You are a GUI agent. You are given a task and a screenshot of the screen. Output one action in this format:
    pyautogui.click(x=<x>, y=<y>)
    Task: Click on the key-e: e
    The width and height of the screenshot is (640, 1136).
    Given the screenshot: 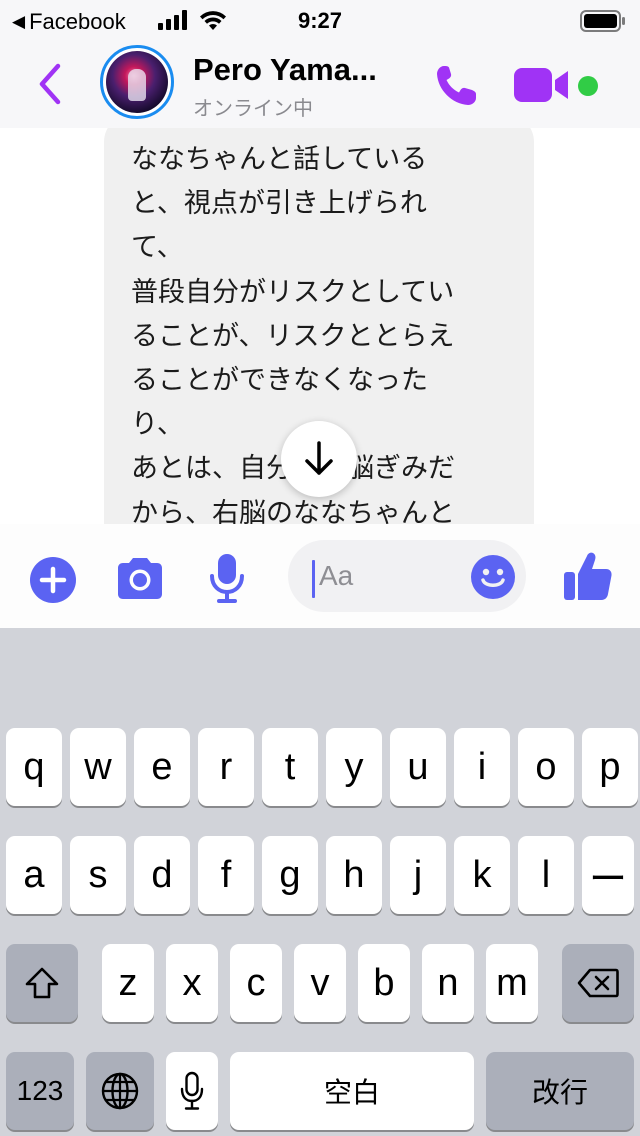 What is the action you would take?
    pyautogui.click(x=162, y=767)
    